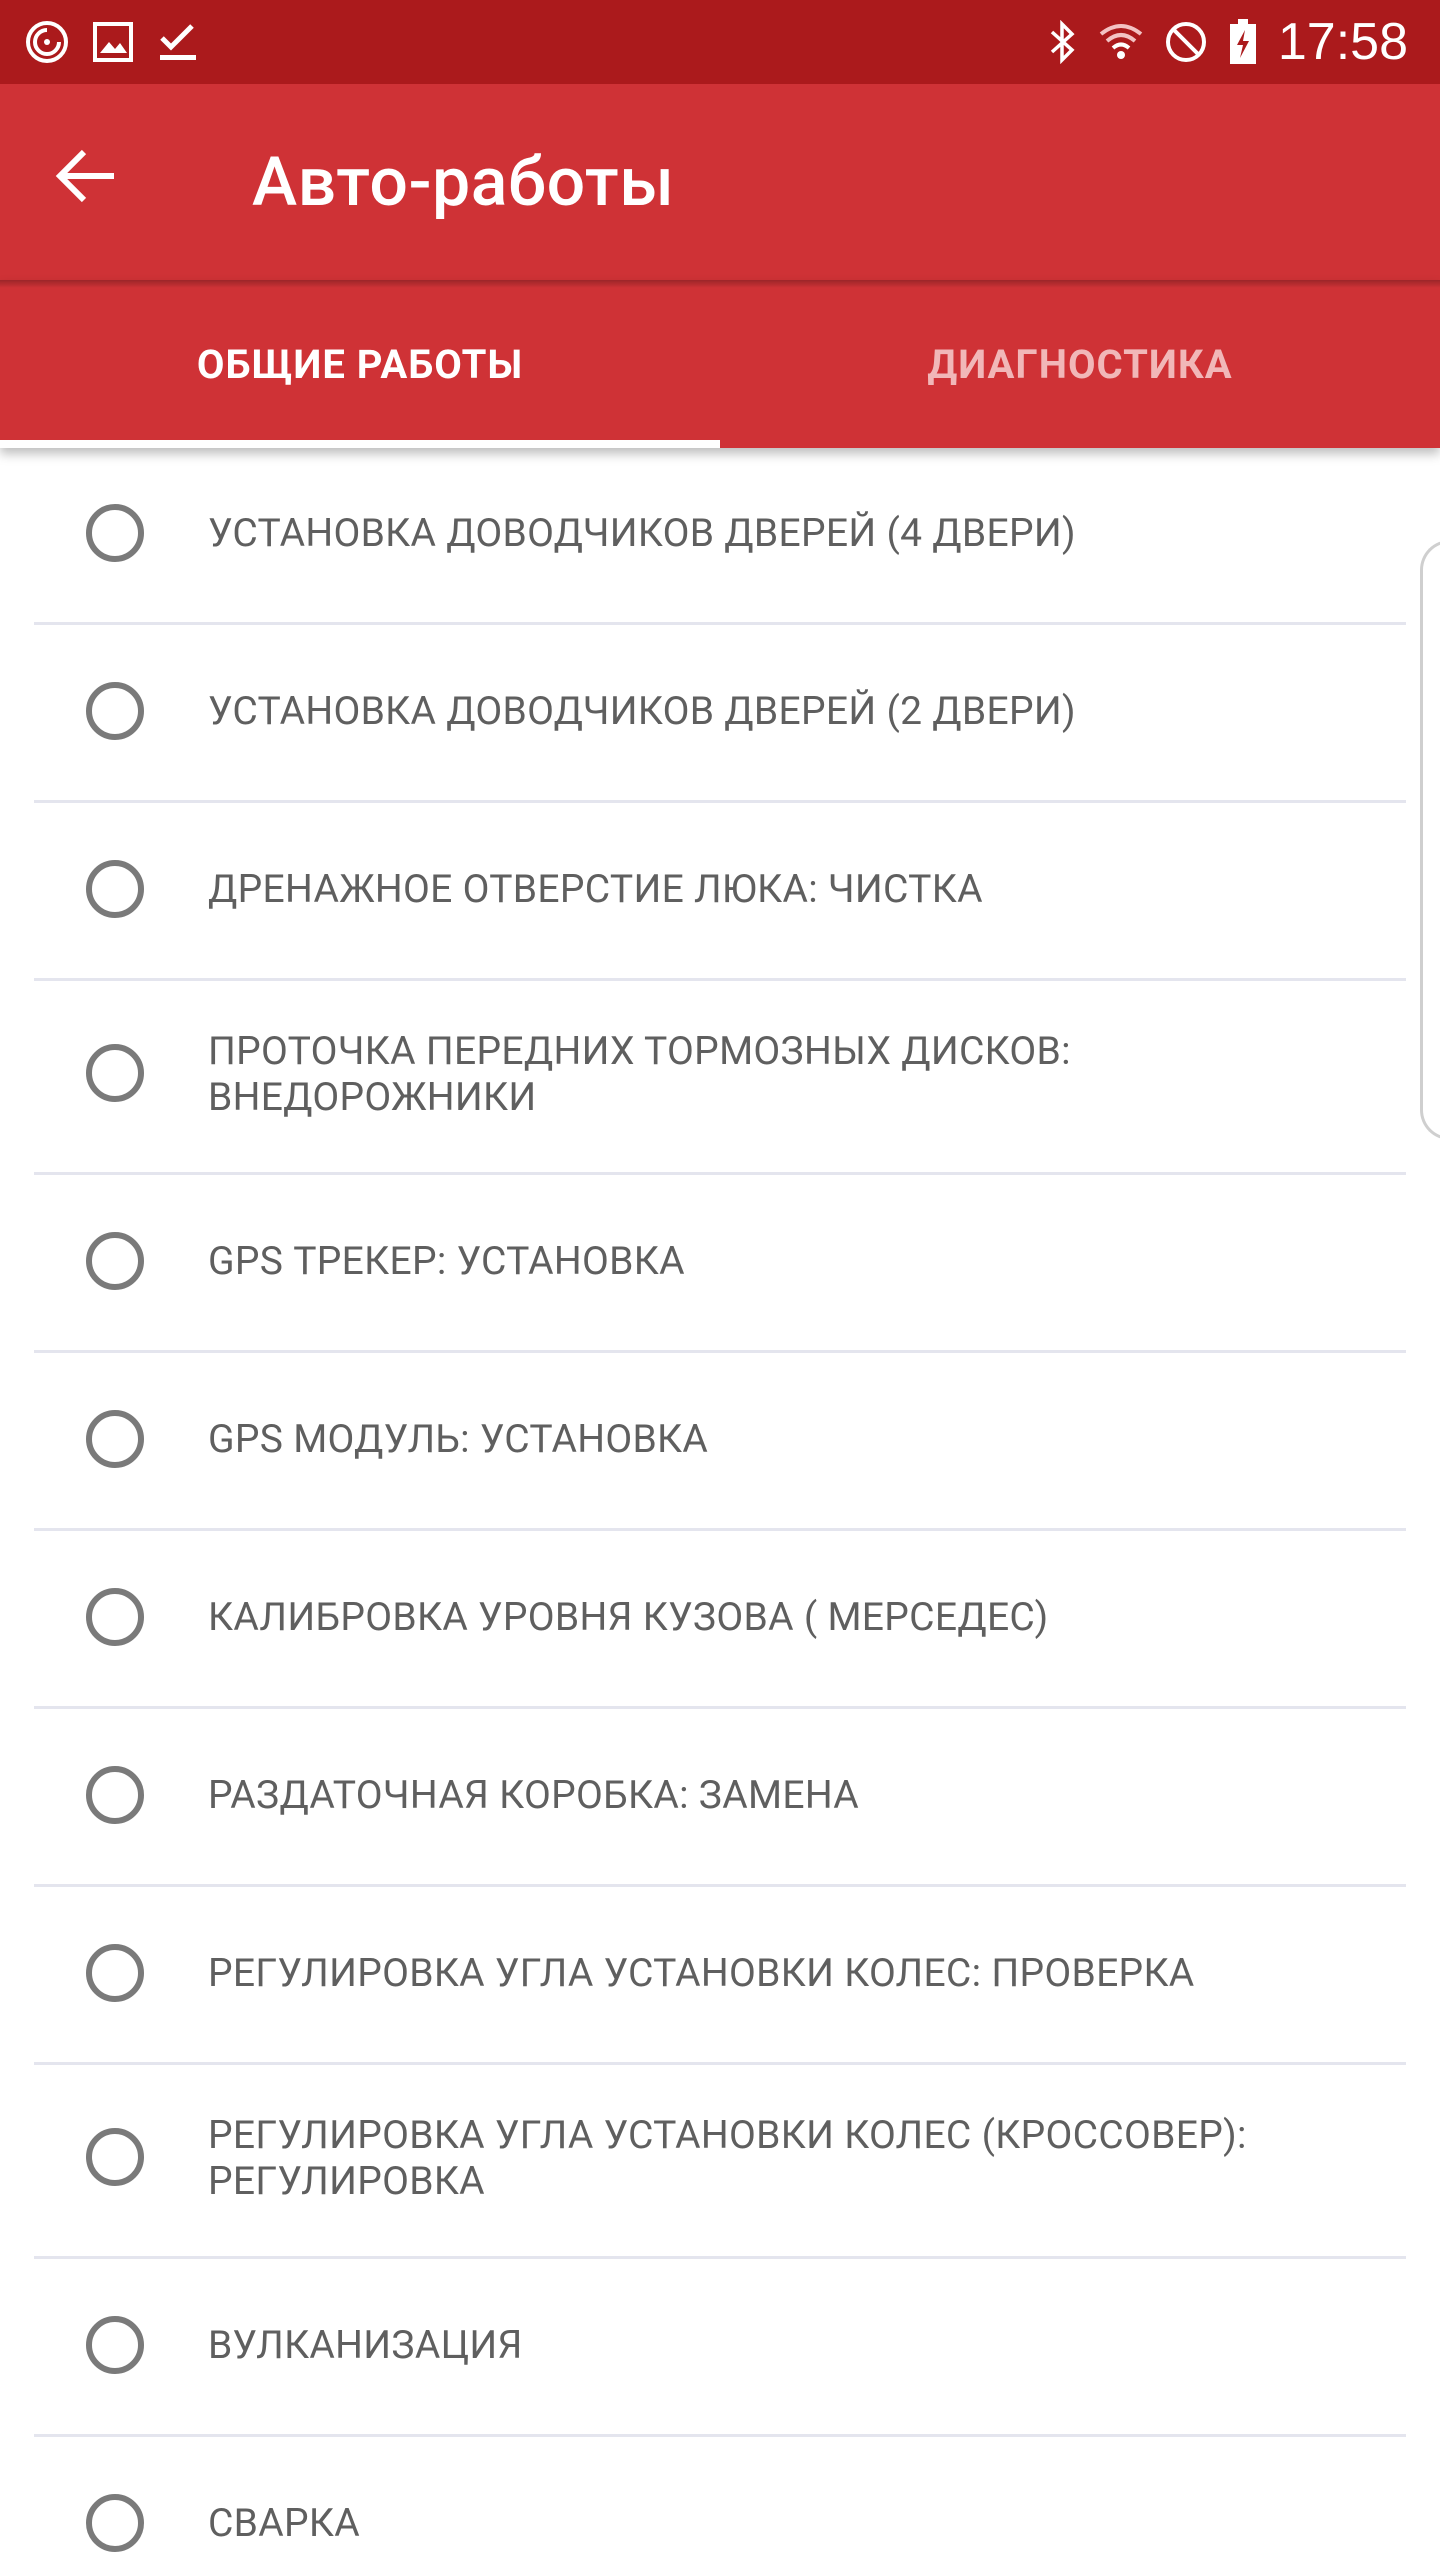 The width and height of the screenshot is (1440, 2560). Describe the element at coordinates (1080, 364) in the screenshot. I see `tab-diagnostics: ДИАГНОСТИКА` at that location.